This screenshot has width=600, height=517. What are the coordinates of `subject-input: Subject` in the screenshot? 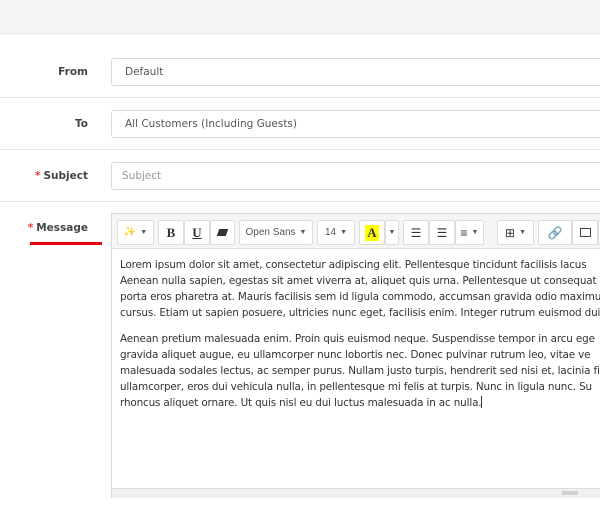 It's located at (355, 176).